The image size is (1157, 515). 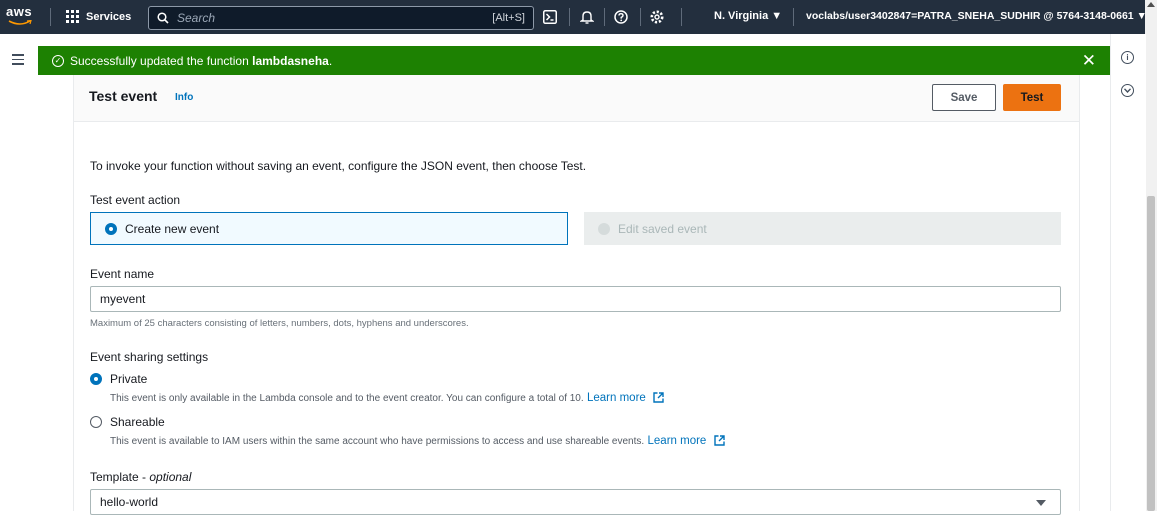 What do you see at coordinates (550, 17) in the screenshot?
I see `cloudshell-icon` at bounding box center [550, 17].